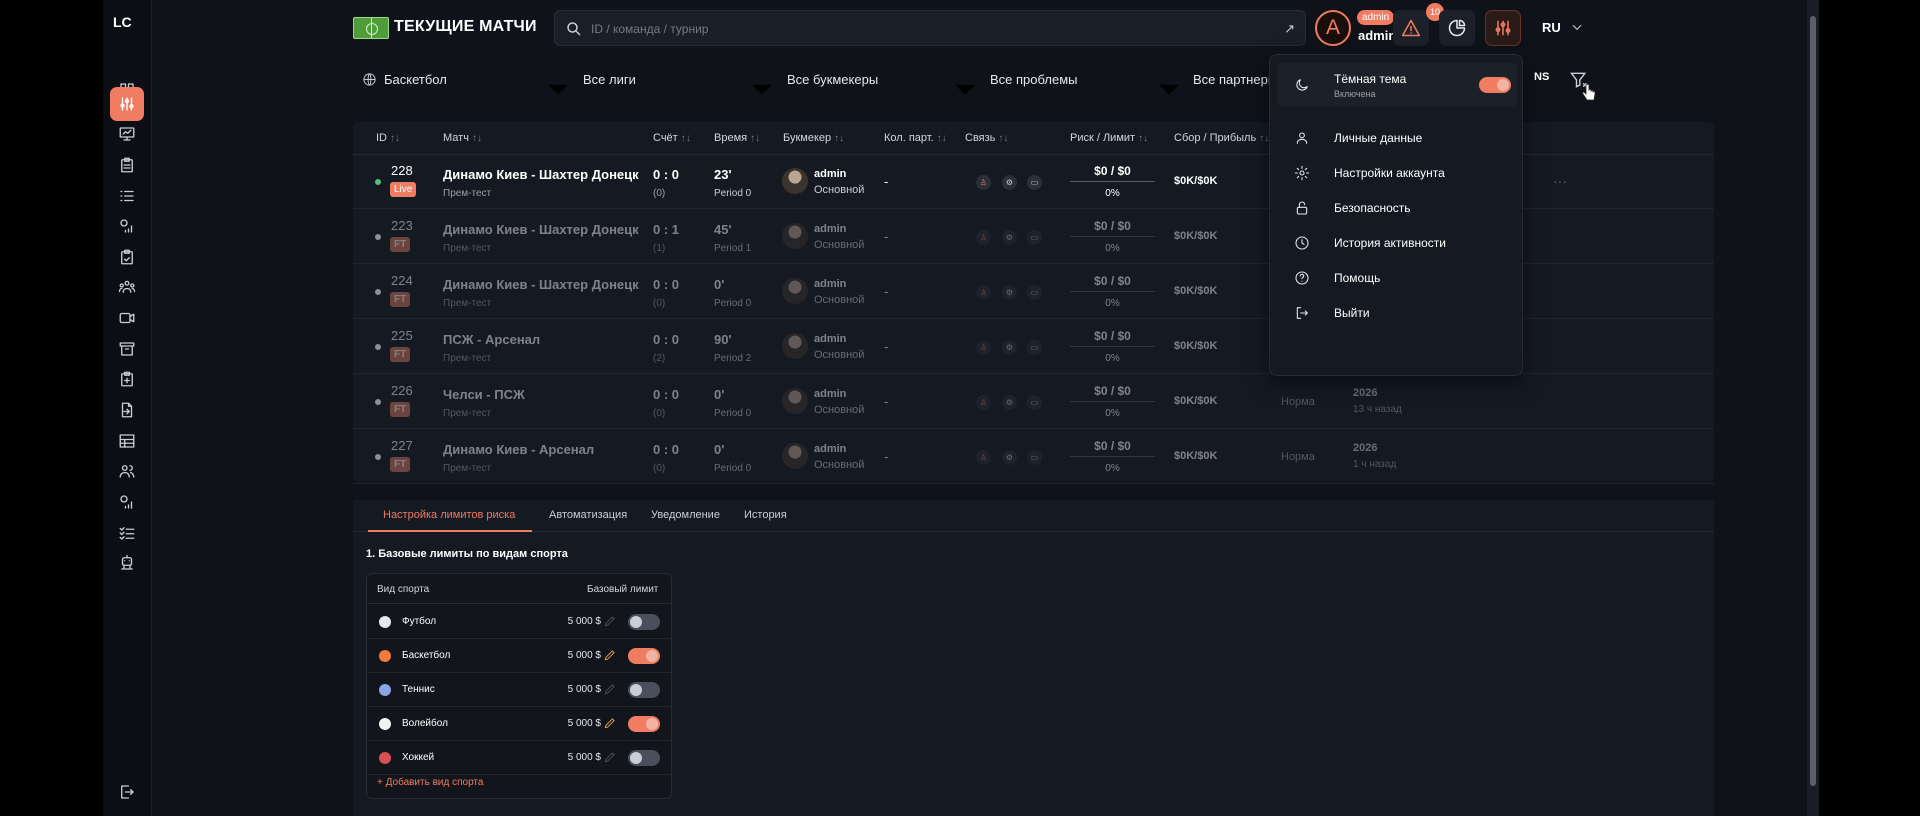 This screenshot has width=1920, height=816. Describe the element at coordinates (1333, 28) in the screenshot. I see `avatar: A` at that location.